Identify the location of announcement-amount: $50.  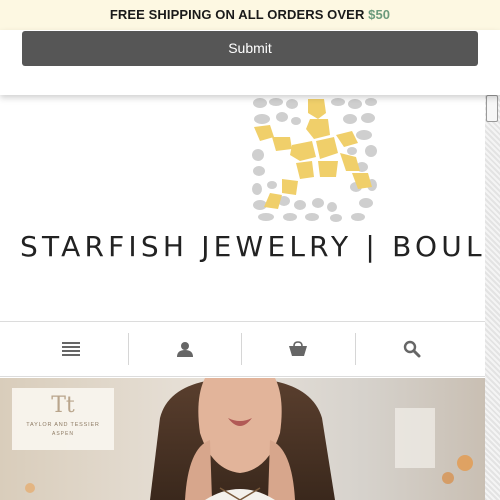
(379, 14).